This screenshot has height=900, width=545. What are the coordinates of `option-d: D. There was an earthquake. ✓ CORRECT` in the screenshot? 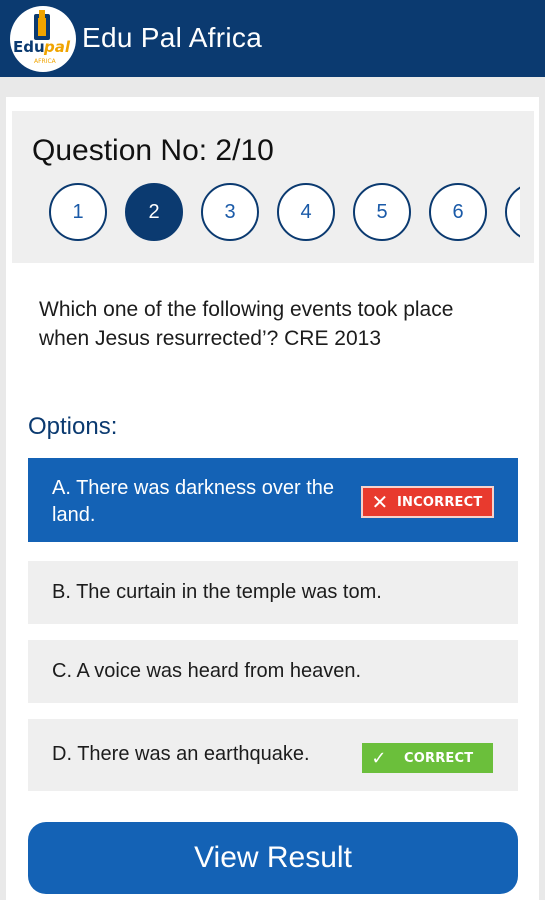 It's located at (273, 755).